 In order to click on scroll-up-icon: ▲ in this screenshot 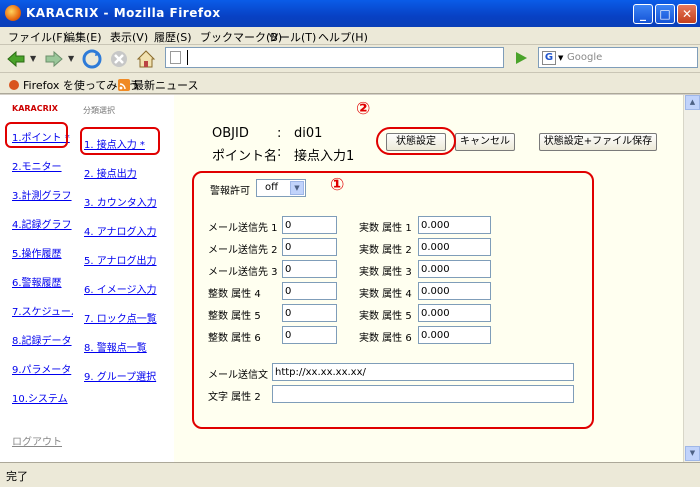, I will do `click(692, 102)`.